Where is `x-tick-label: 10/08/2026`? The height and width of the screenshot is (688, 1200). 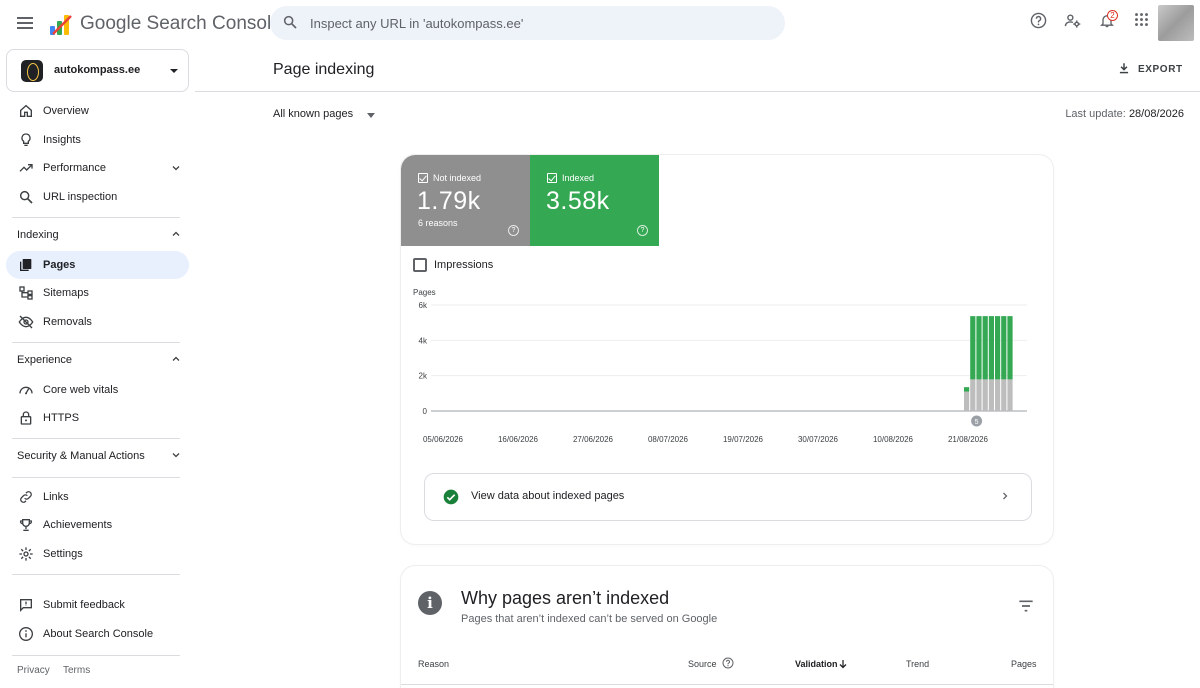 x-tick-label: 10/08/2026 is located at coordinates (893, 439).